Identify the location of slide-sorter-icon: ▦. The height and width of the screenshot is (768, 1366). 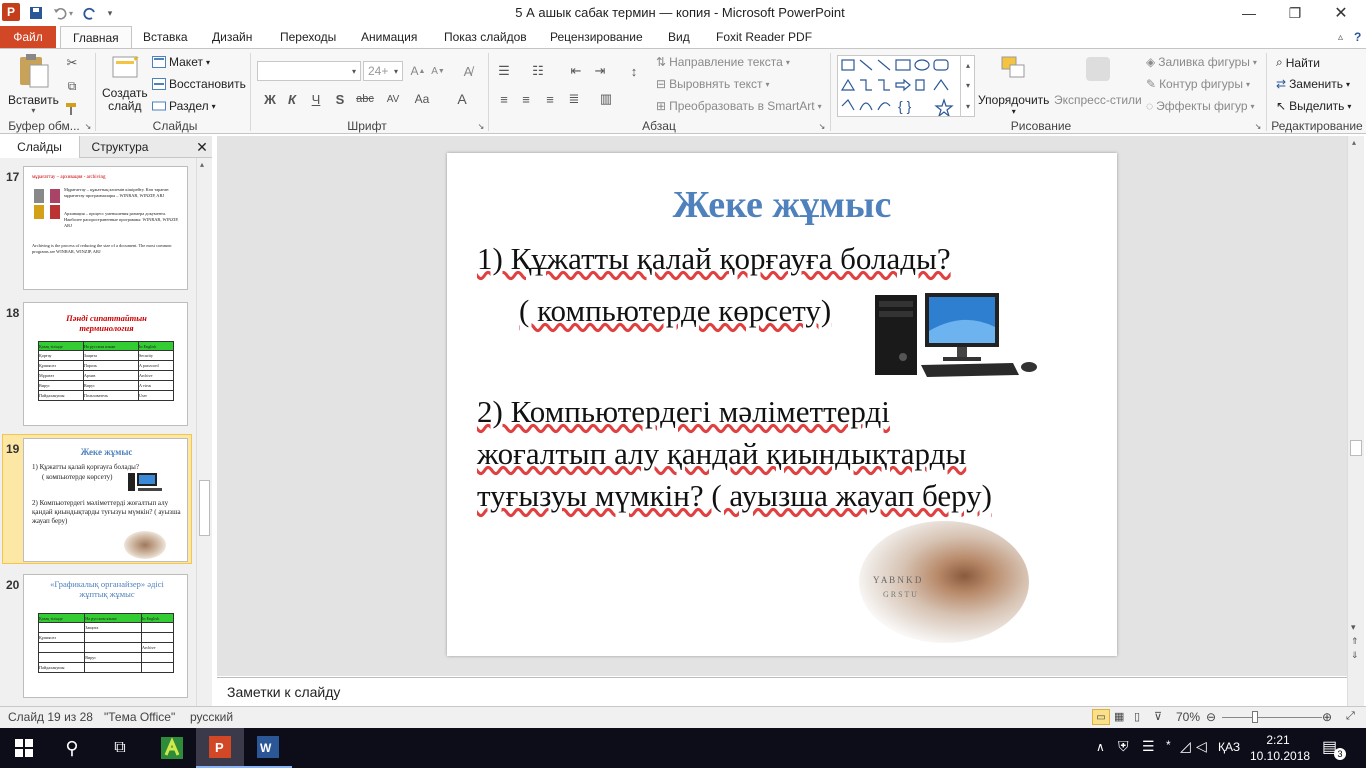
(1119, 716).